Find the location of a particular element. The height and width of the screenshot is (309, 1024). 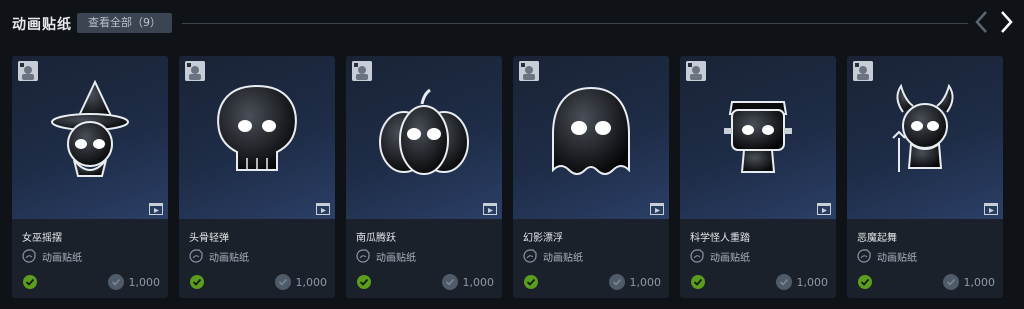

sticker-name: 幻影漂浮 is located at coordinates (543, 238).